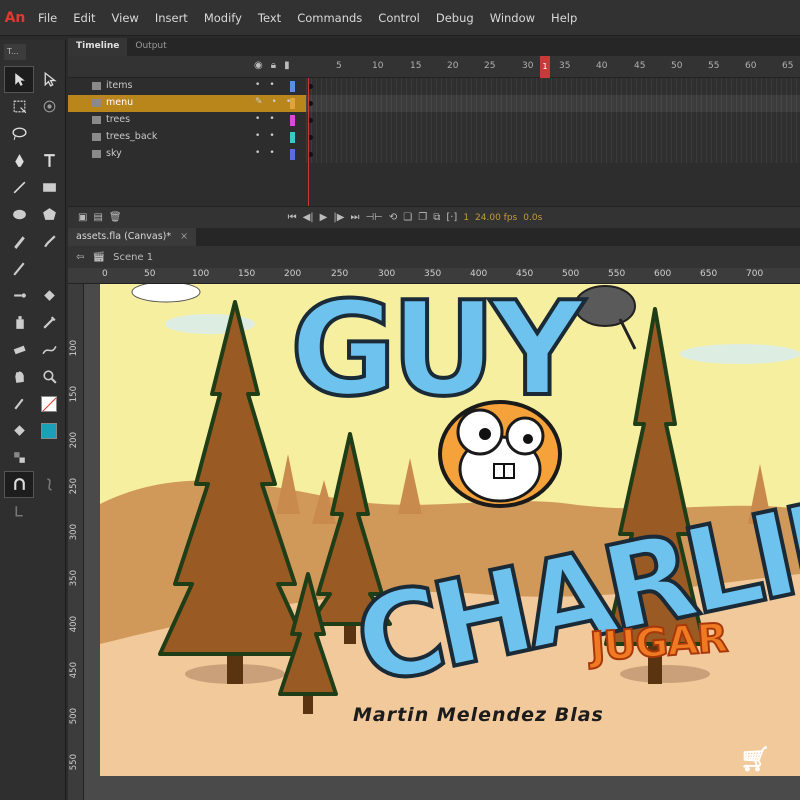 This screenshot has width=800, height=800. I want to click on oval-tool-icon, so click(19, 214).